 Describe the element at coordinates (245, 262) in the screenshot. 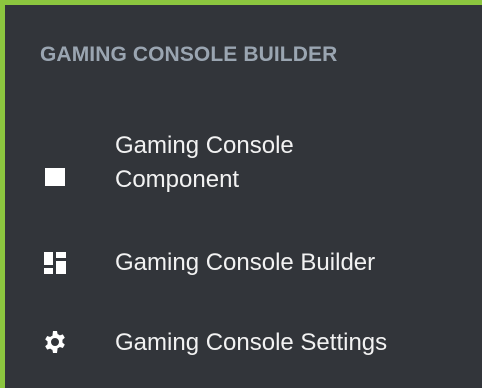

I see `sidebar-item-label: Gaming Console Builder` at that location.